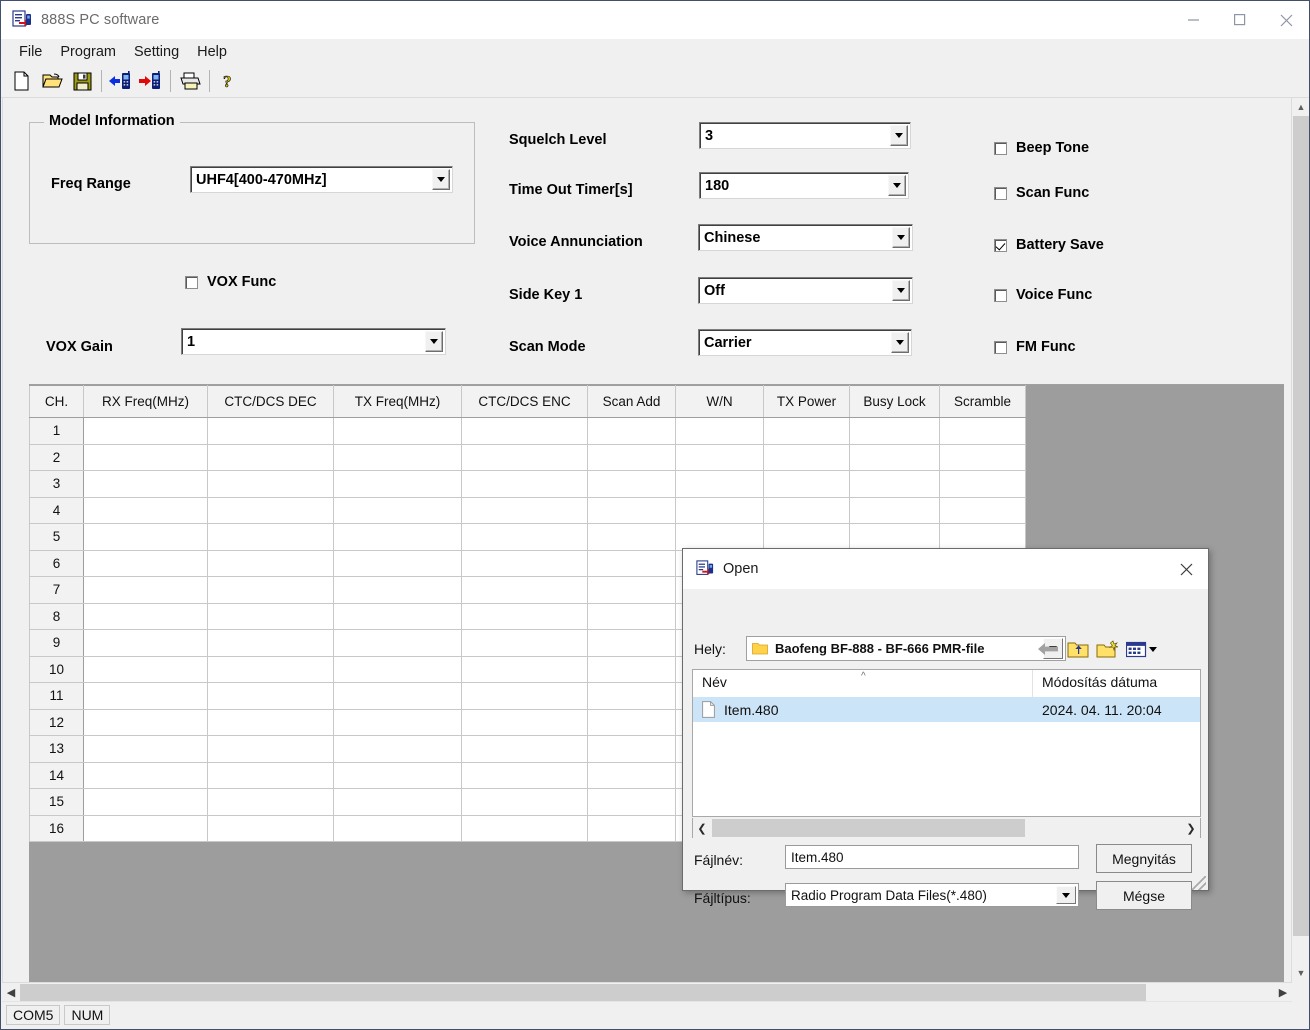 This screenshot has width=1310, height=1030. What do you see at coordinates (30, 52) in the screenshot?
I see `menu-file: File` at bounding box center [30, 52].